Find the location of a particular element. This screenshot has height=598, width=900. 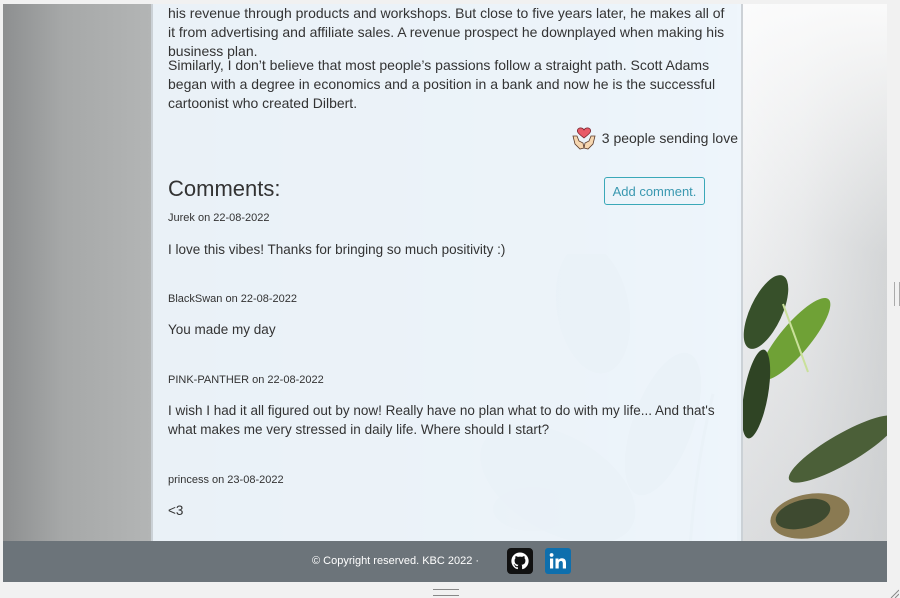

github-icon is located at coordinates (520, 561).